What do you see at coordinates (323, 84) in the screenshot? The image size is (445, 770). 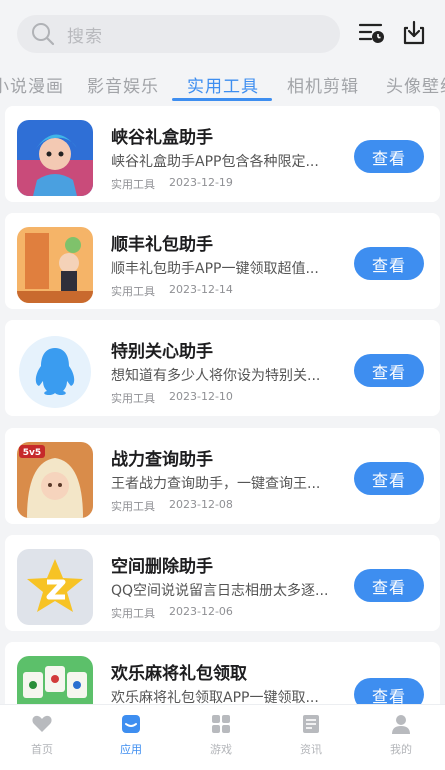 I see `tab-camera-editing: 相机剪辑` at bounding box center [323, 84].